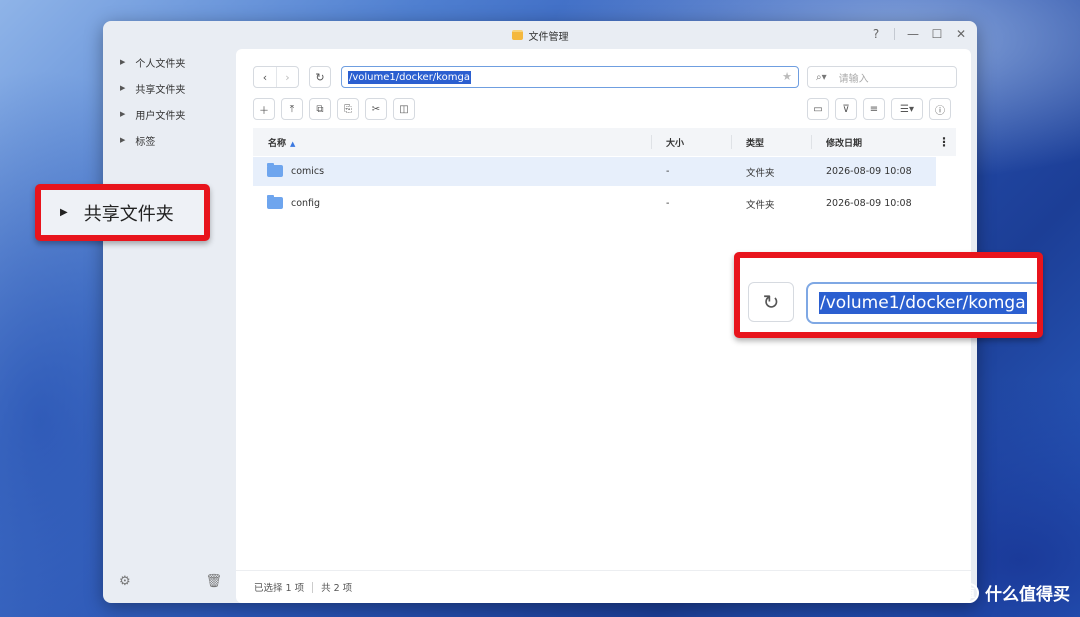 Image resolution: width=1080 pixels, height=617 pixels. Describe the element at coordinates (145, 142) in the screenshot. I see `sidebar-item-label: 标签` at that location.